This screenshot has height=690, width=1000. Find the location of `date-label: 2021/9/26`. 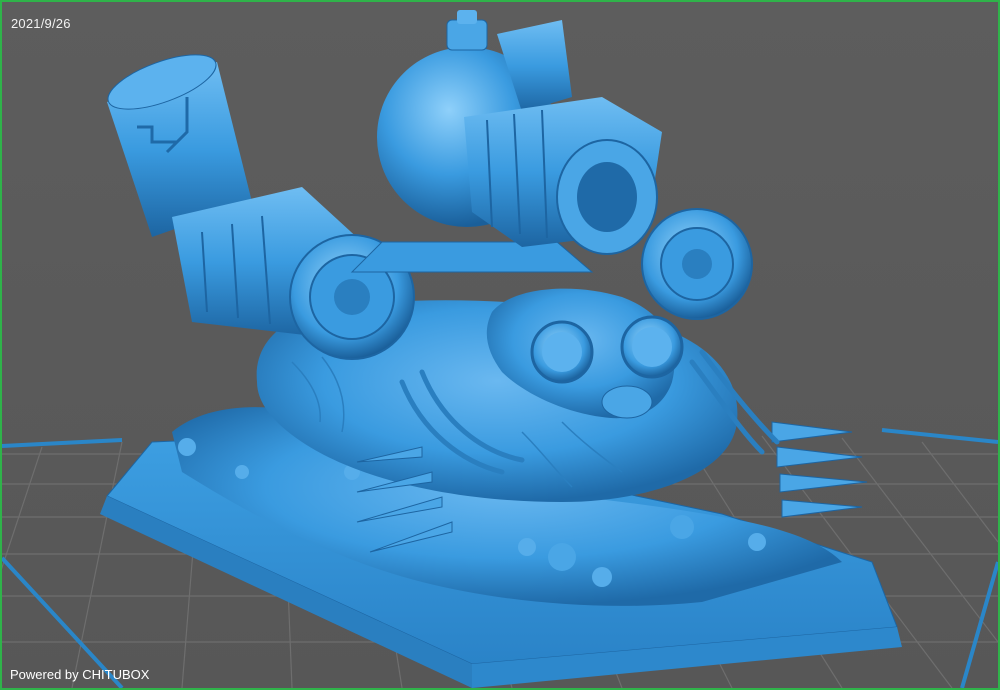

date-label: 2021/9/26 is located at coordinates (41, 23).